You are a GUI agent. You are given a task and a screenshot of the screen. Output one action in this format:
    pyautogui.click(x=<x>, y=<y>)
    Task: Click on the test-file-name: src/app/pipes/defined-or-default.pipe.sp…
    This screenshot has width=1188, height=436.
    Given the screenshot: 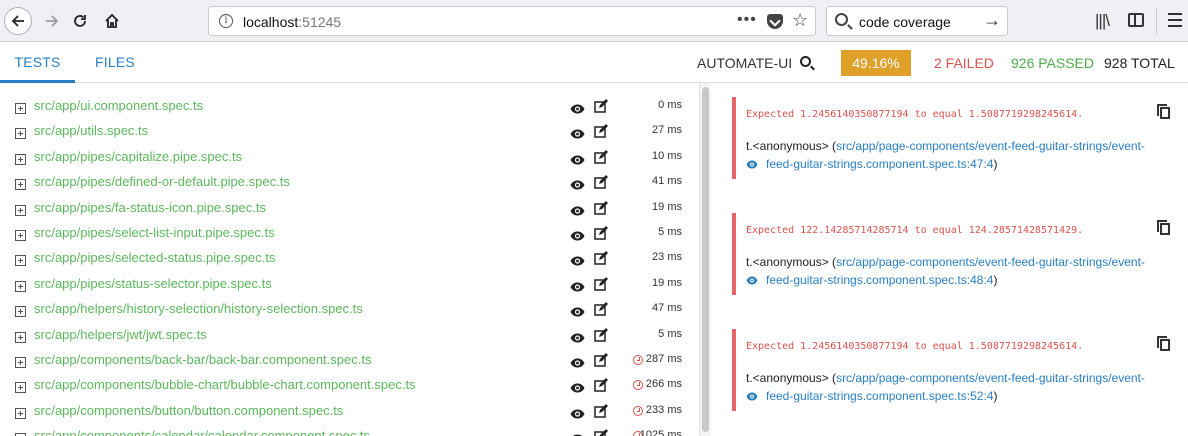 What is the action you would take?
    pyautogui.click(x=162, y=181)
    